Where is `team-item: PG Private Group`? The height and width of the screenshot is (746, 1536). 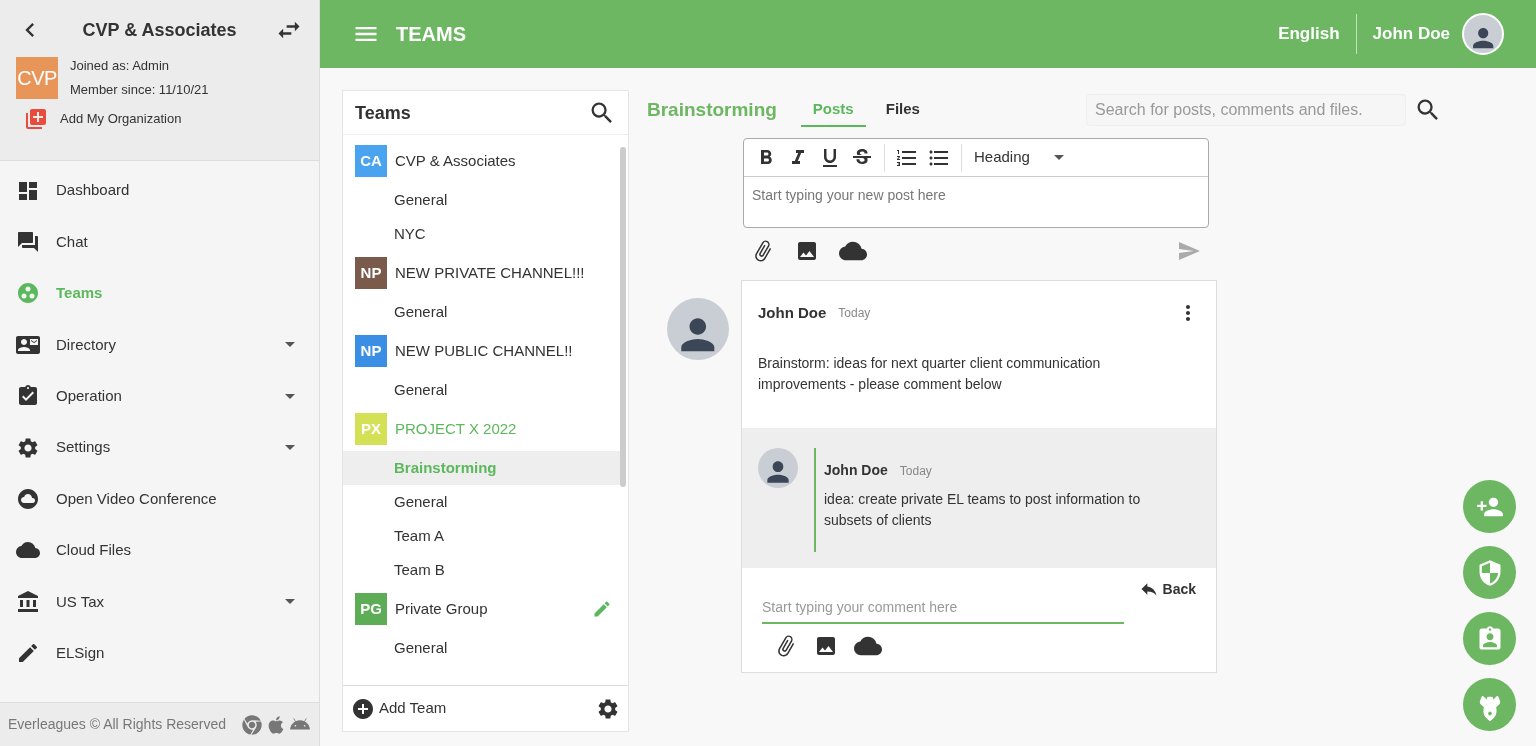 team-item: PG Private Group is located at coordinates (485, 609).